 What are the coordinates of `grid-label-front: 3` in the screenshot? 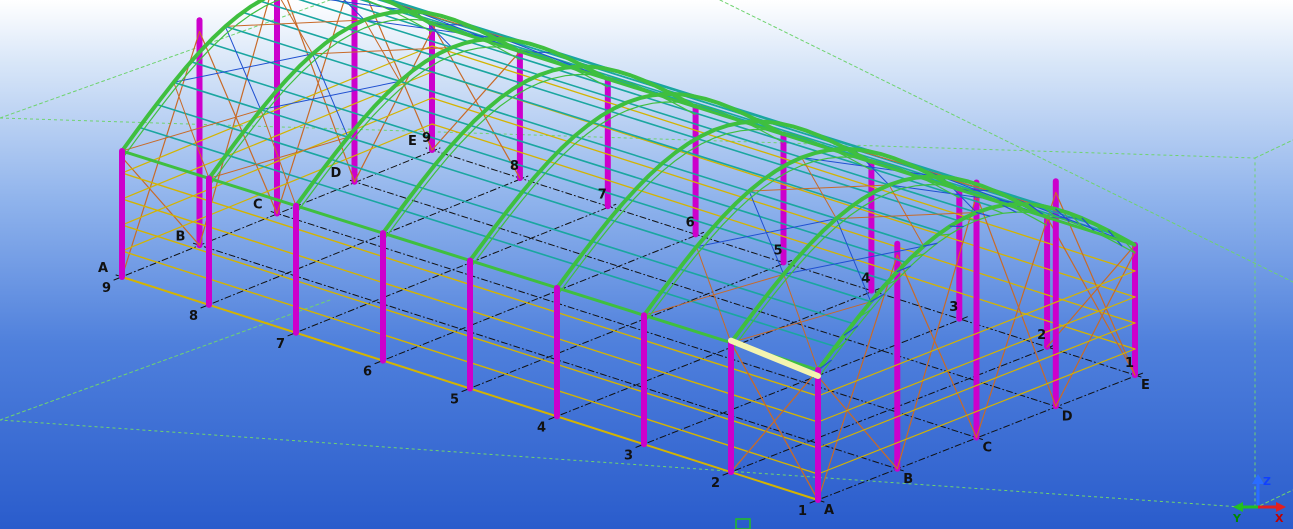 It's located at (628, 455).